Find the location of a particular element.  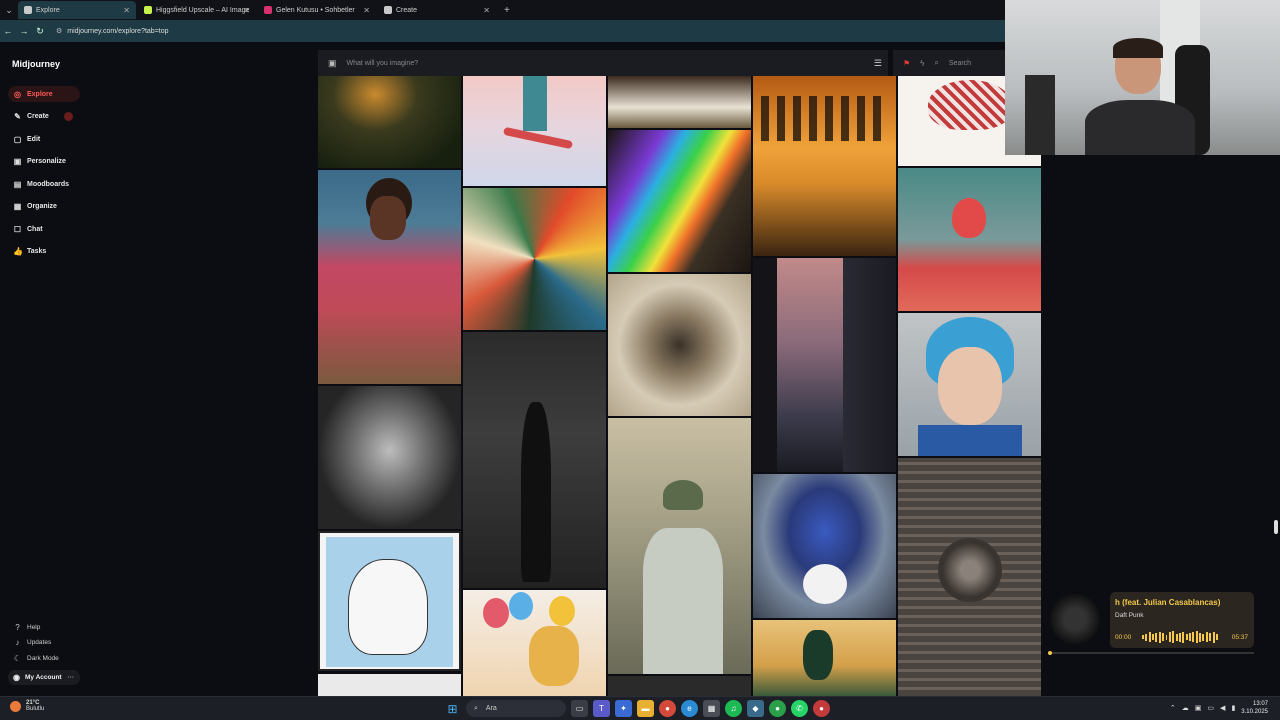

whatsapp-icon: ✆ is located at coordinates (799, 708).